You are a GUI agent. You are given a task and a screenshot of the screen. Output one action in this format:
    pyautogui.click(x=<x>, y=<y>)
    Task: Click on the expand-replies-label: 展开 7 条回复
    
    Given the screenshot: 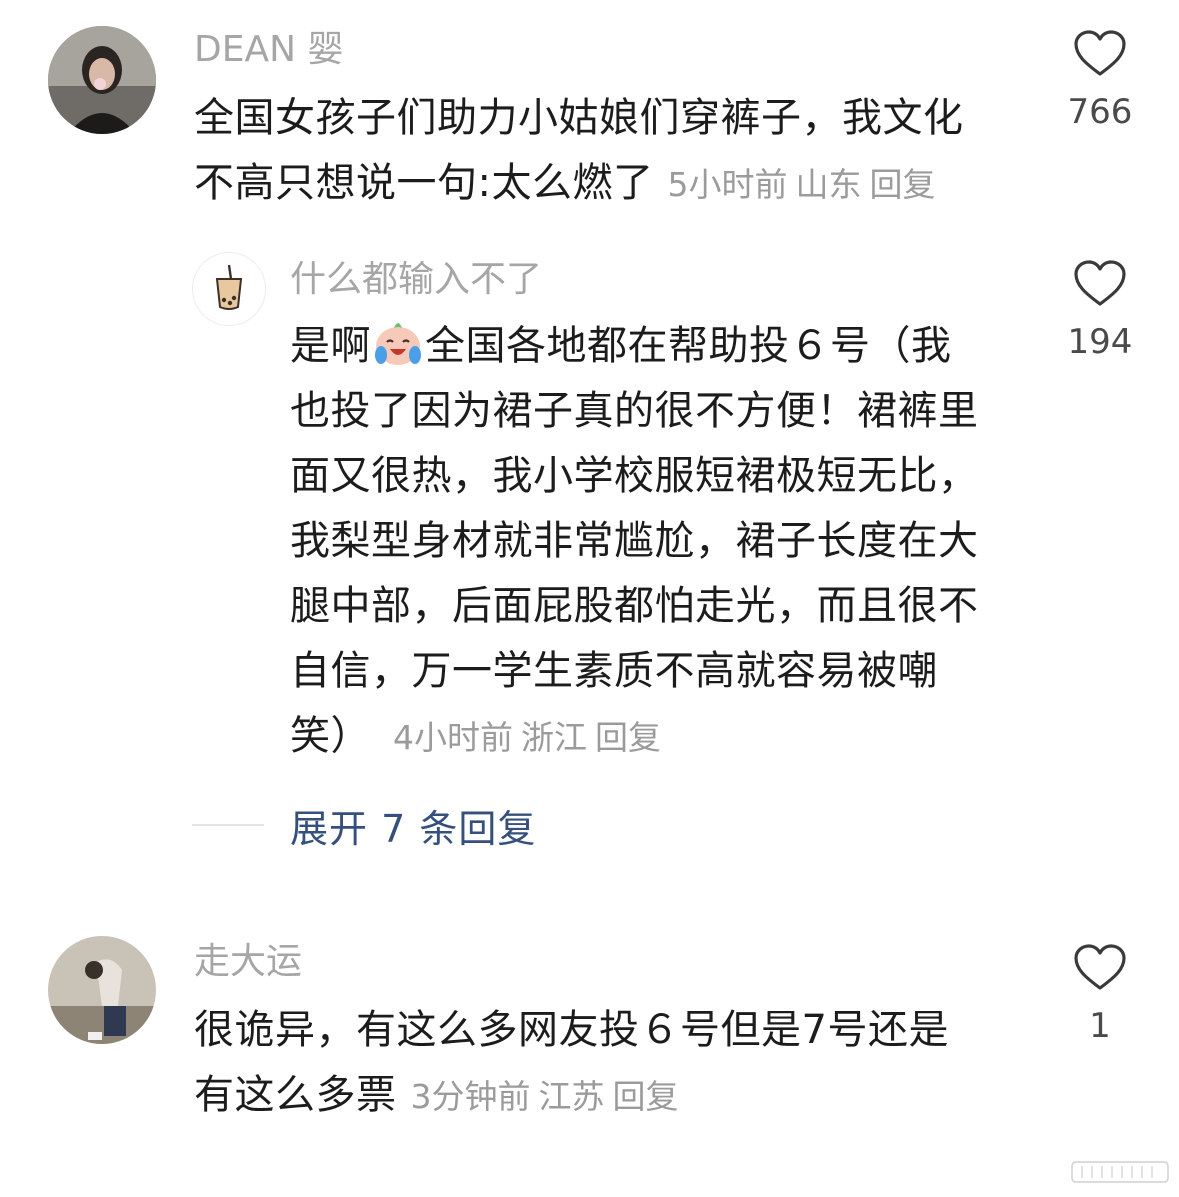 What is the action you would take?
    pyautogui.click(x=413, y=828)
    